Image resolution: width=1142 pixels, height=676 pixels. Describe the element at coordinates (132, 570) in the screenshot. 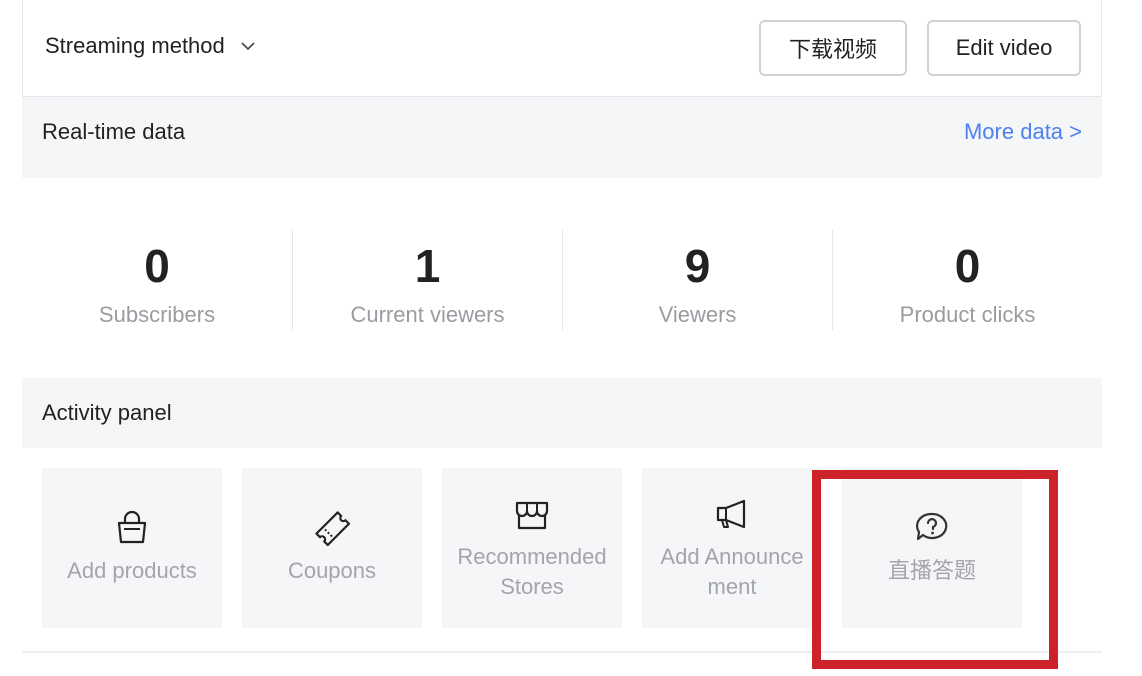

I see `tile-label: Add products` at that location.